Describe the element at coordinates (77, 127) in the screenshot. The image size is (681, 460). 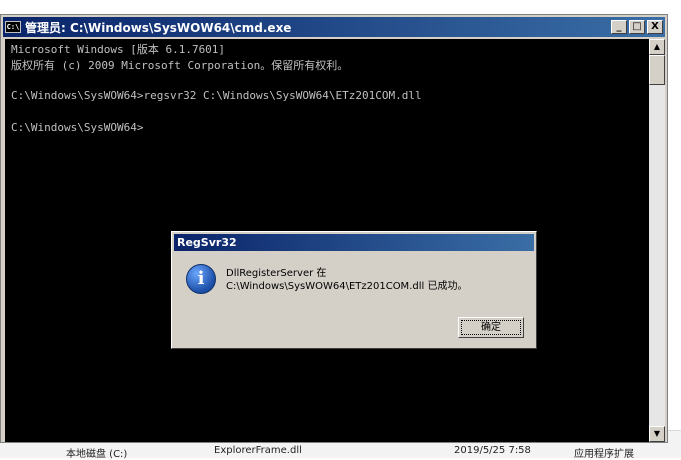
I see `console-line: C:\Windows\SysWOW64>` at that location.